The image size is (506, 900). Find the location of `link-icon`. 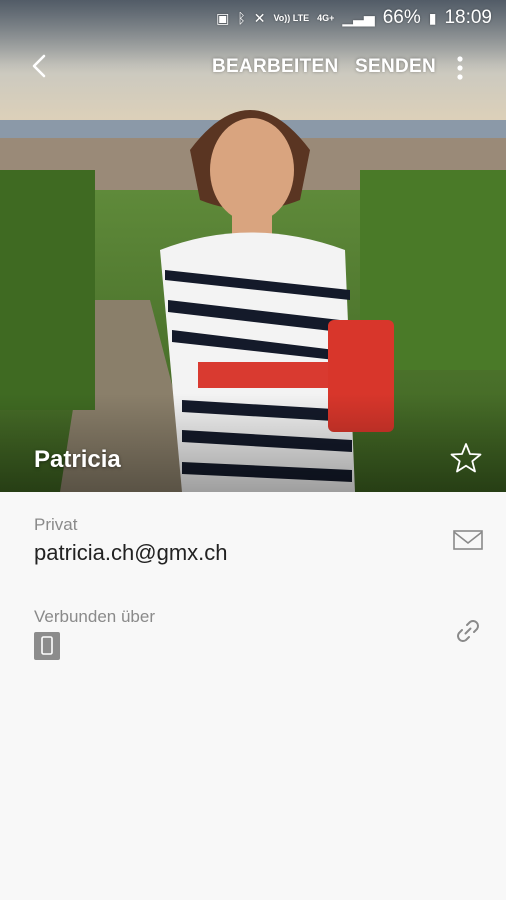

link-icon is located at coordinates (468, 631).